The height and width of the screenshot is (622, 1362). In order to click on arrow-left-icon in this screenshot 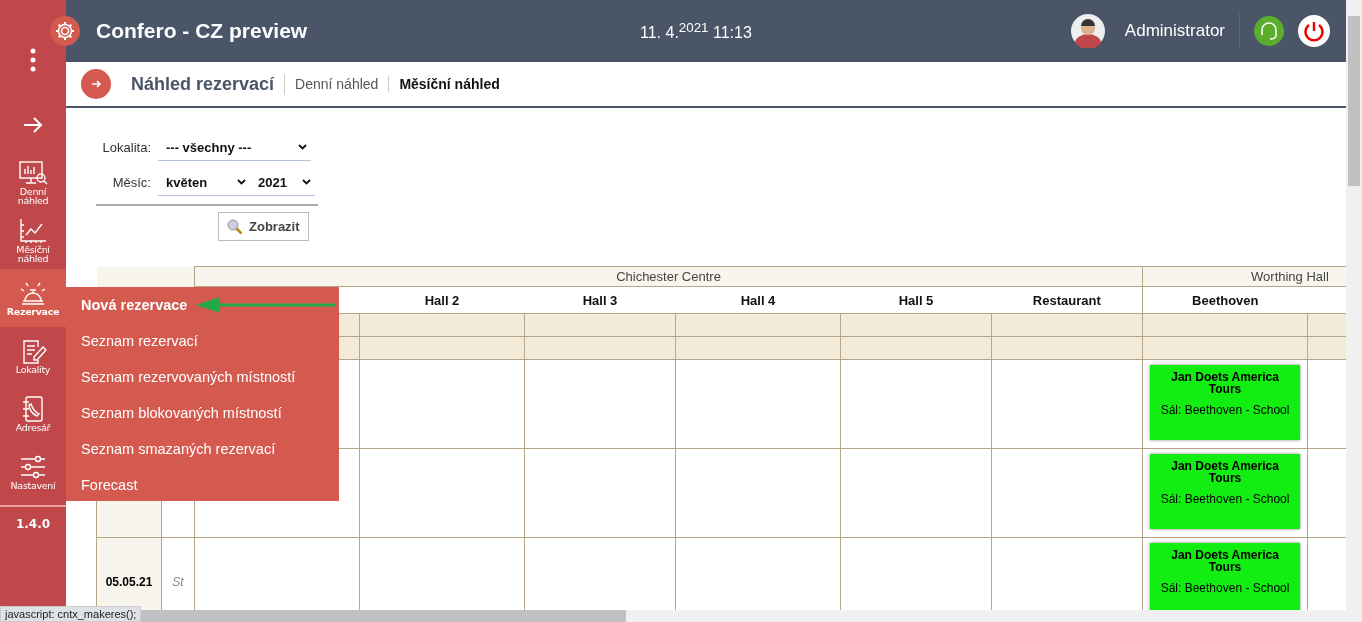, I will do `click(266, 305)`.